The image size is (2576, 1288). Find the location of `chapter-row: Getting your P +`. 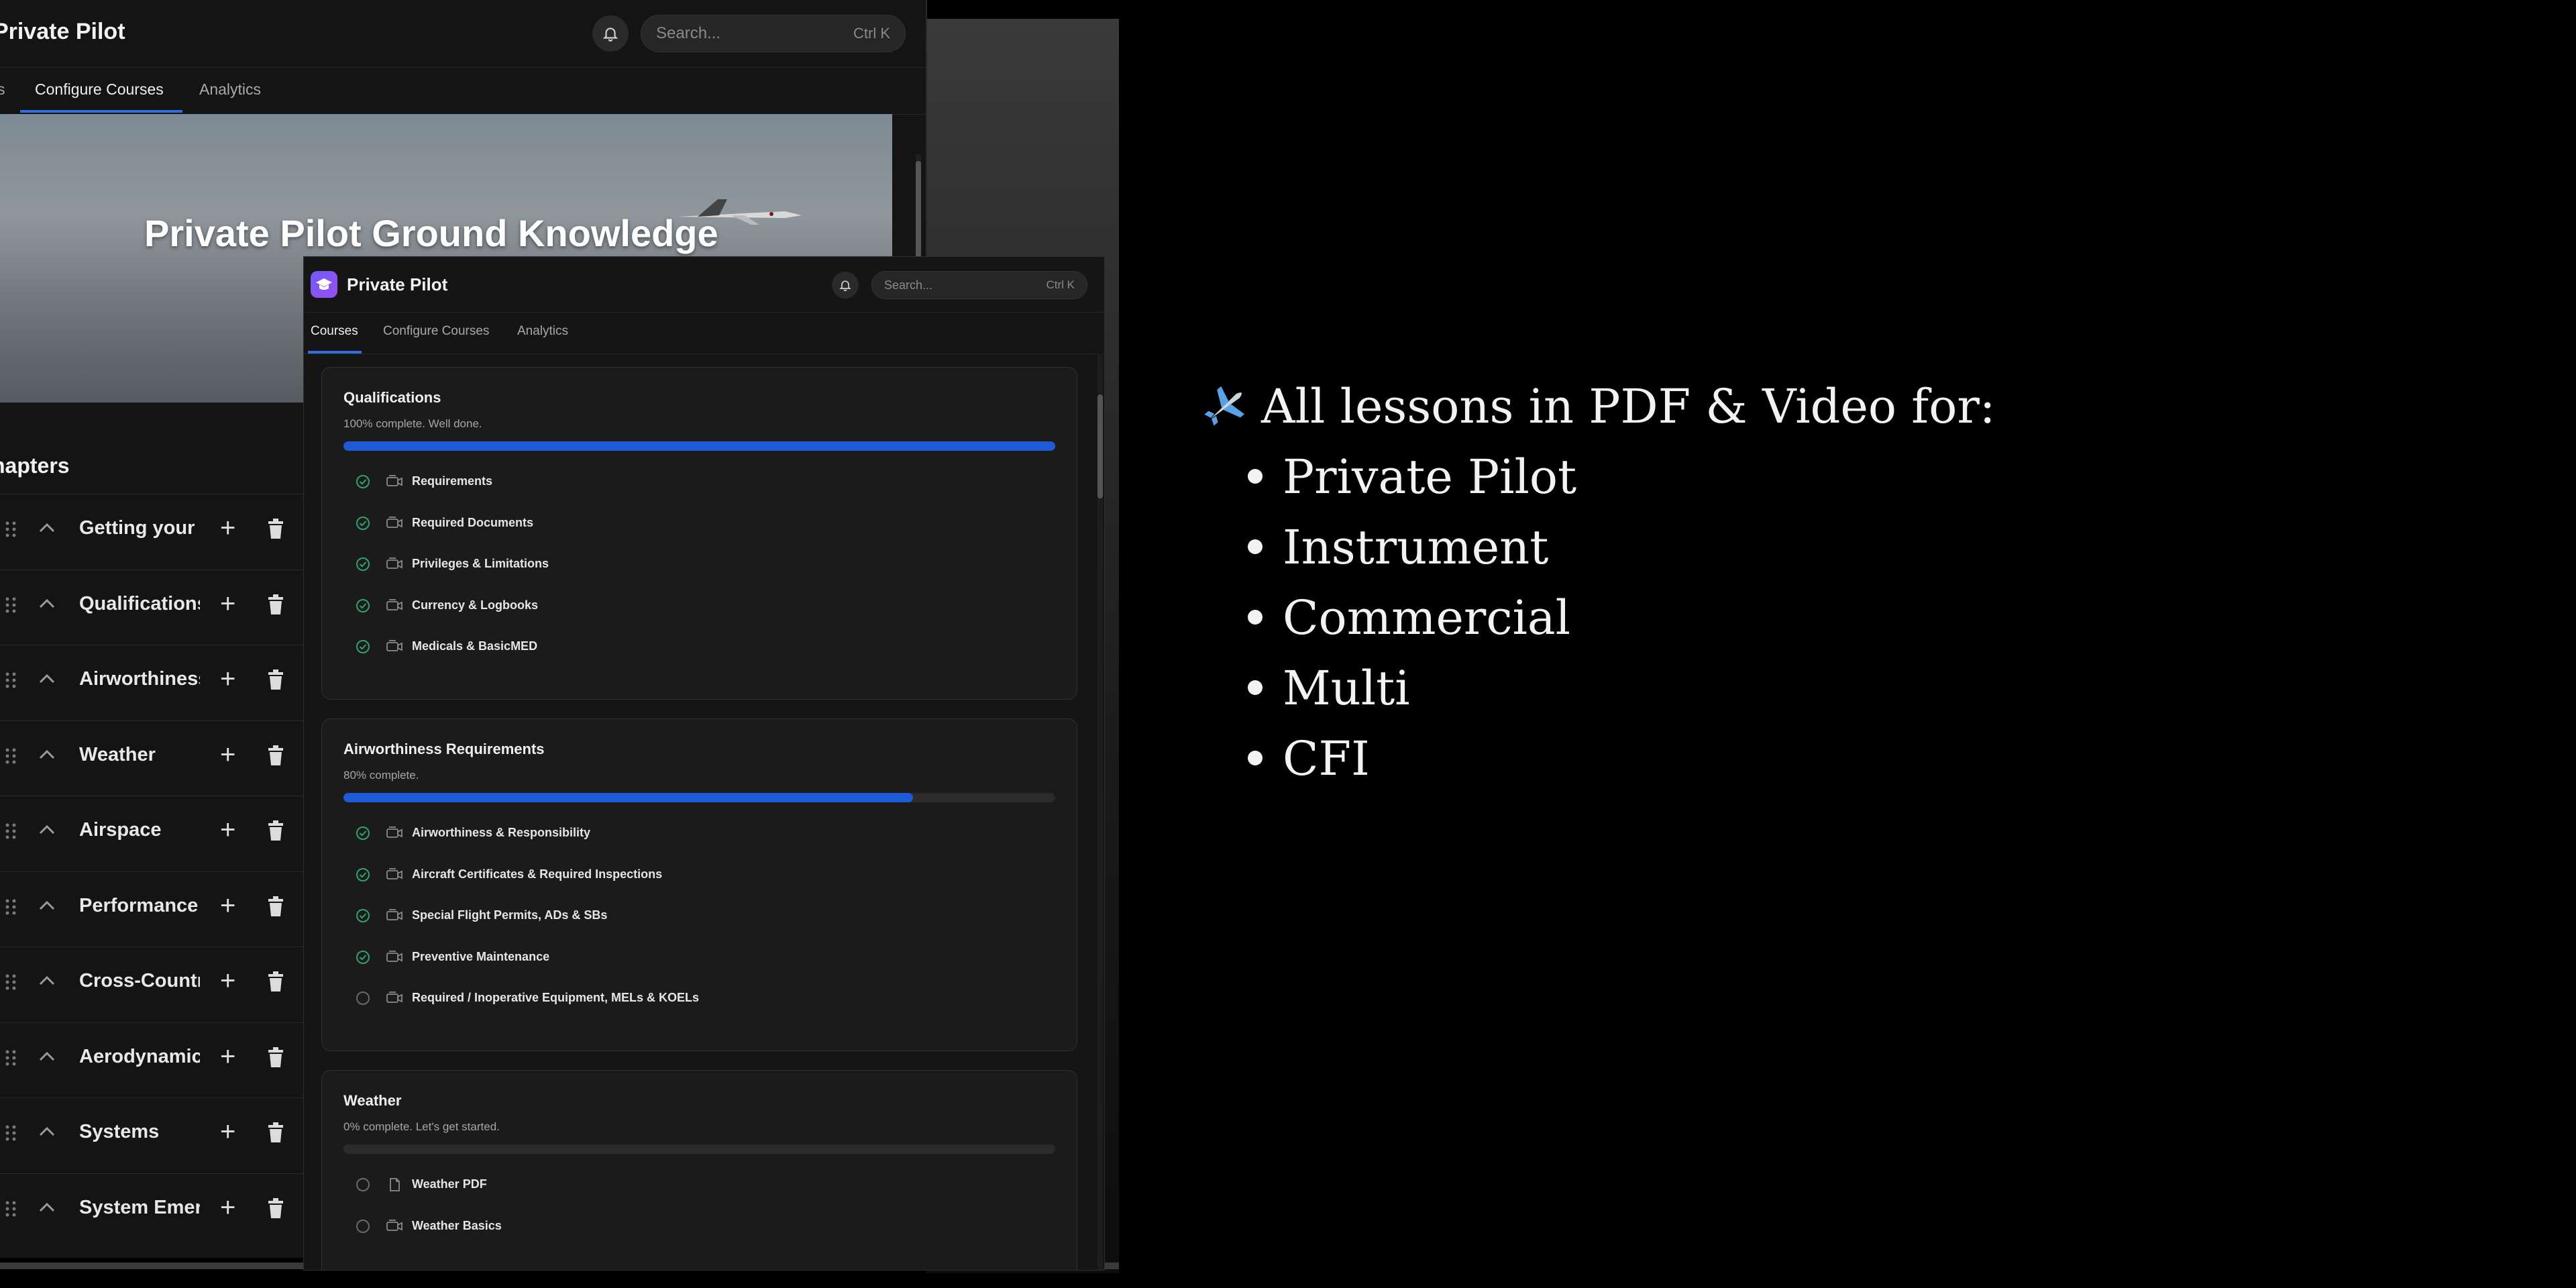

chapter-row: Getting your P + is located at coordinates (154, 531).